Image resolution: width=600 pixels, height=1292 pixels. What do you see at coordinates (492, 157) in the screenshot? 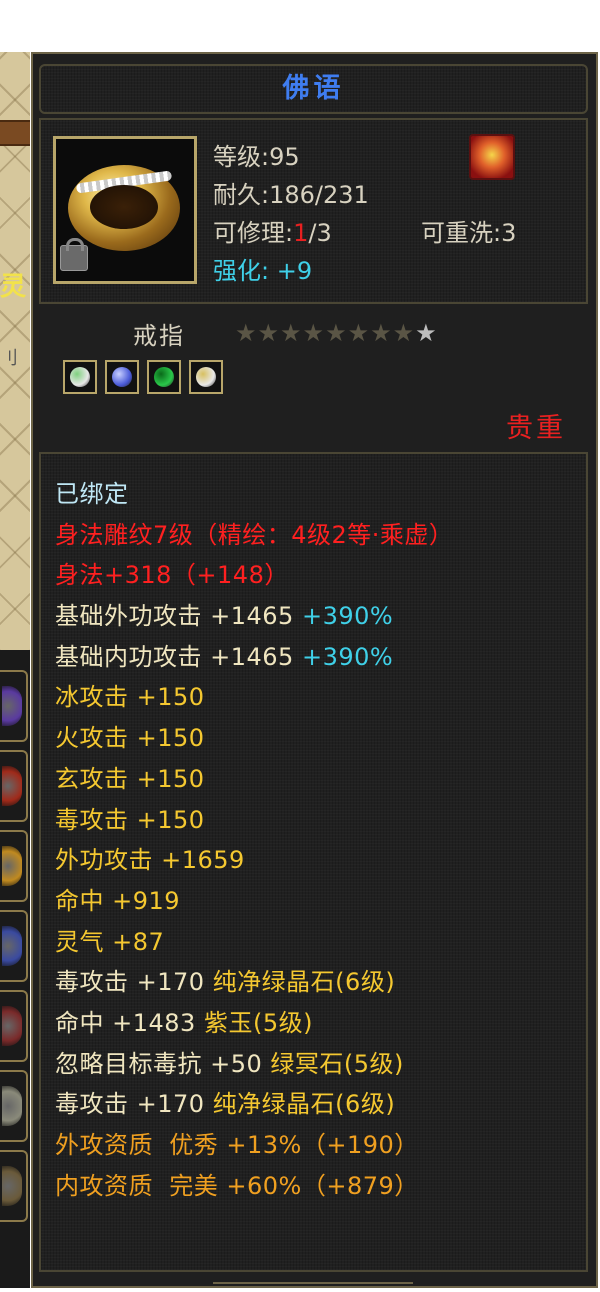
I see `flame-badge-icon` at bounding box center [492, 157].